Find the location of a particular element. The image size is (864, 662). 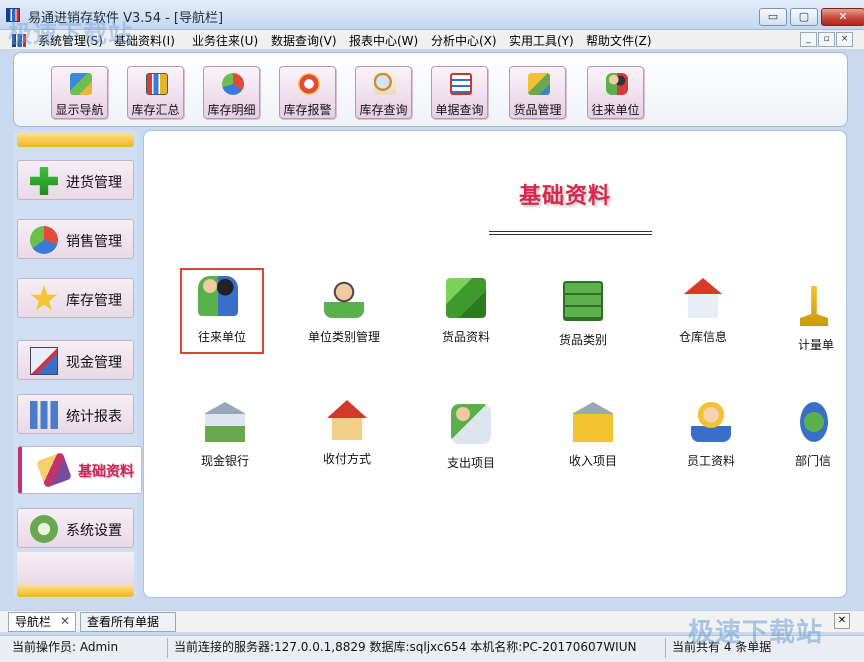

cabinet-icon is located at coordinates (583, 301).